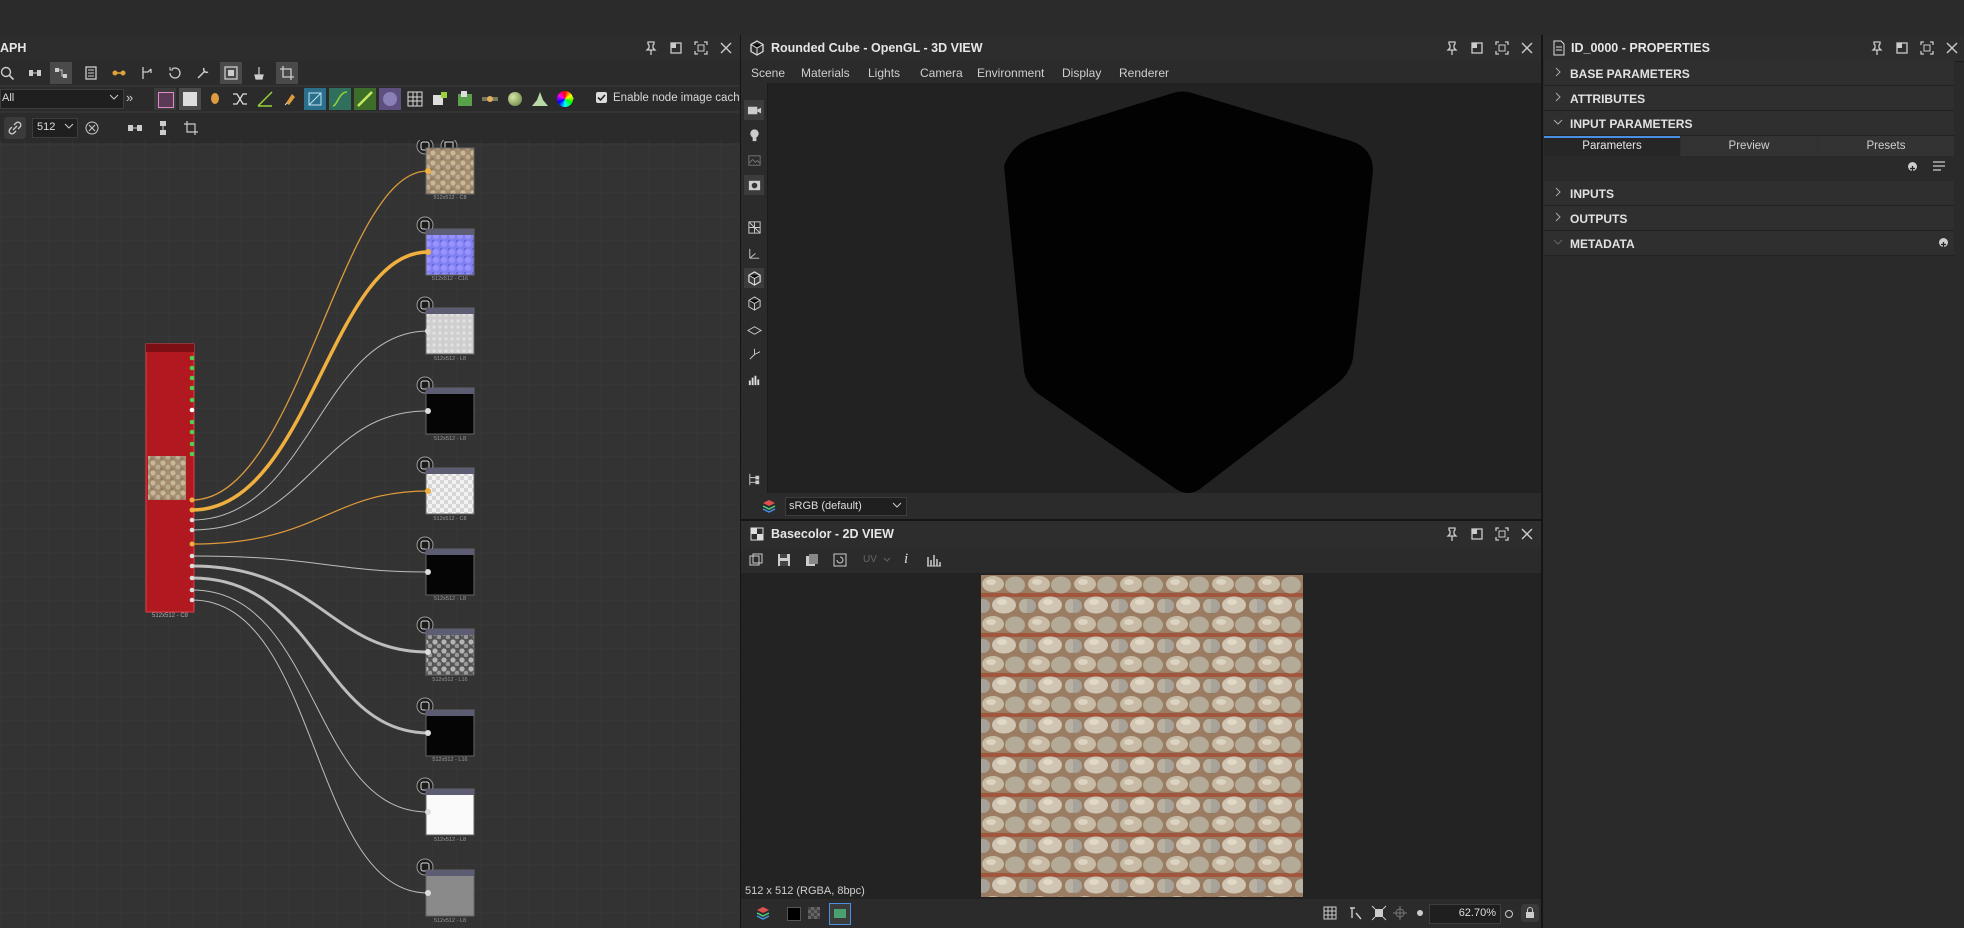  Describe the element at coordinates (1749, 243) in the screenshot. I see `section-metadata: METADATA` at that location.